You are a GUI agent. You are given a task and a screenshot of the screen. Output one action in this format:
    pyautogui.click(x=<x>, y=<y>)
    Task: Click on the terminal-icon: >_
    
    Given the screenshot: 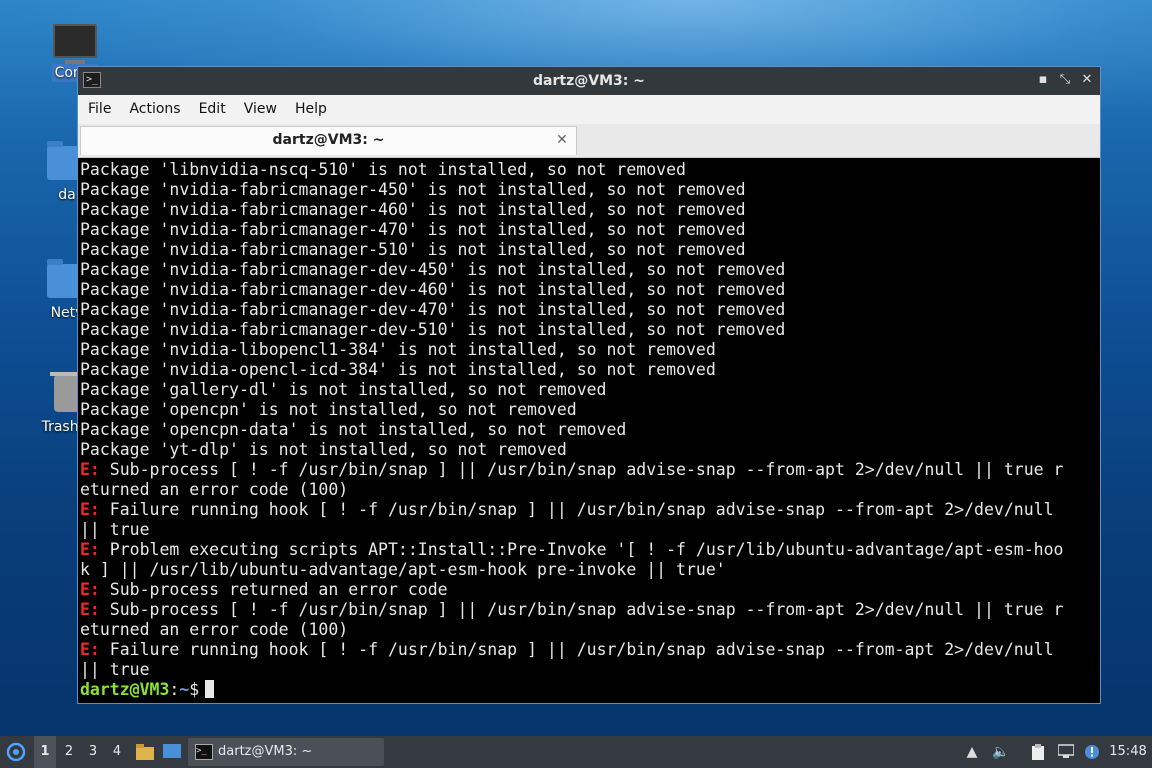 What is the action you would take?
    pyautogui.click(x=204, y=752)
    